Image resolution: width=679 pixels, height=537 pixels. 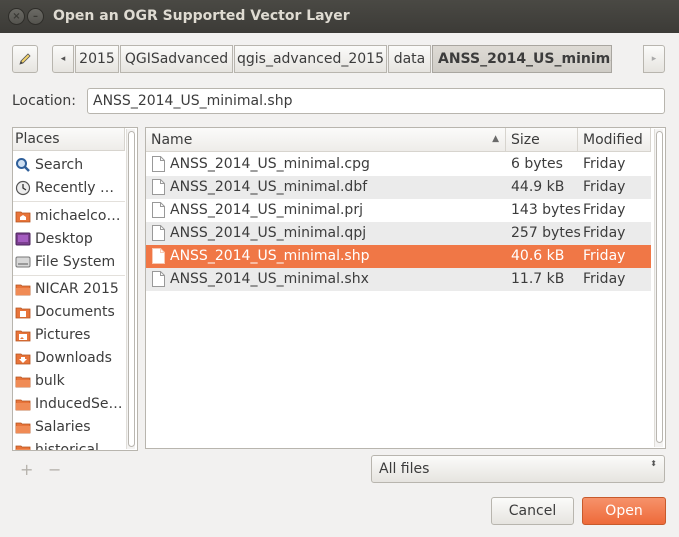 I want to click on column-header-name: Name ▲, so click(x=326, y=140).